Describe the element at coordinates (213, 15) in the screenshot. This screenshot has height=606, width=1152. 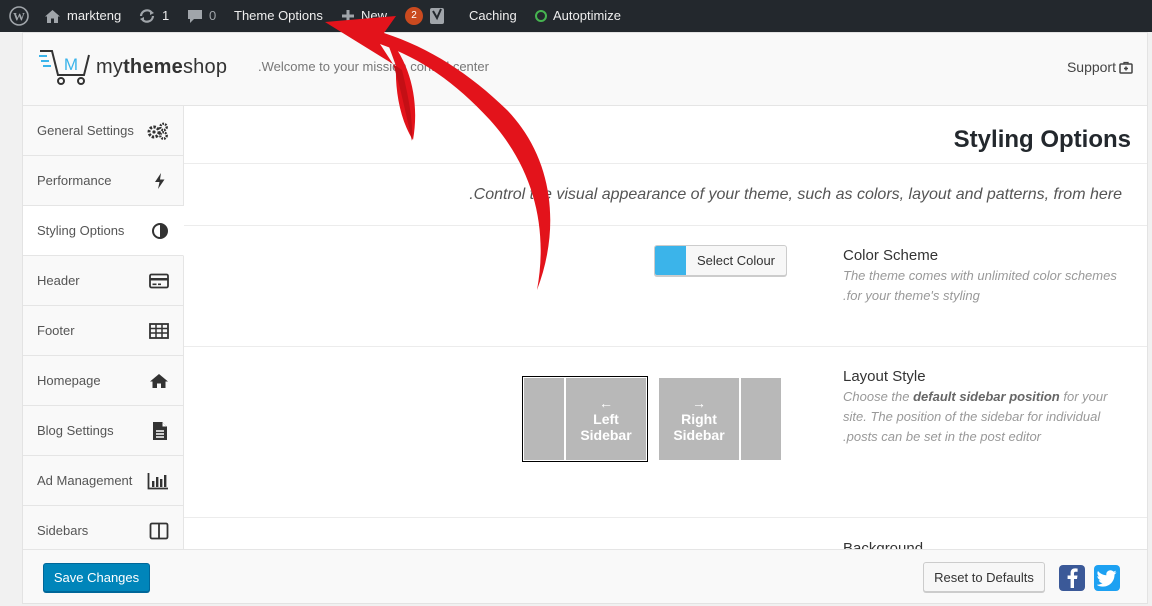
I see `comments-count: 0` at that location.